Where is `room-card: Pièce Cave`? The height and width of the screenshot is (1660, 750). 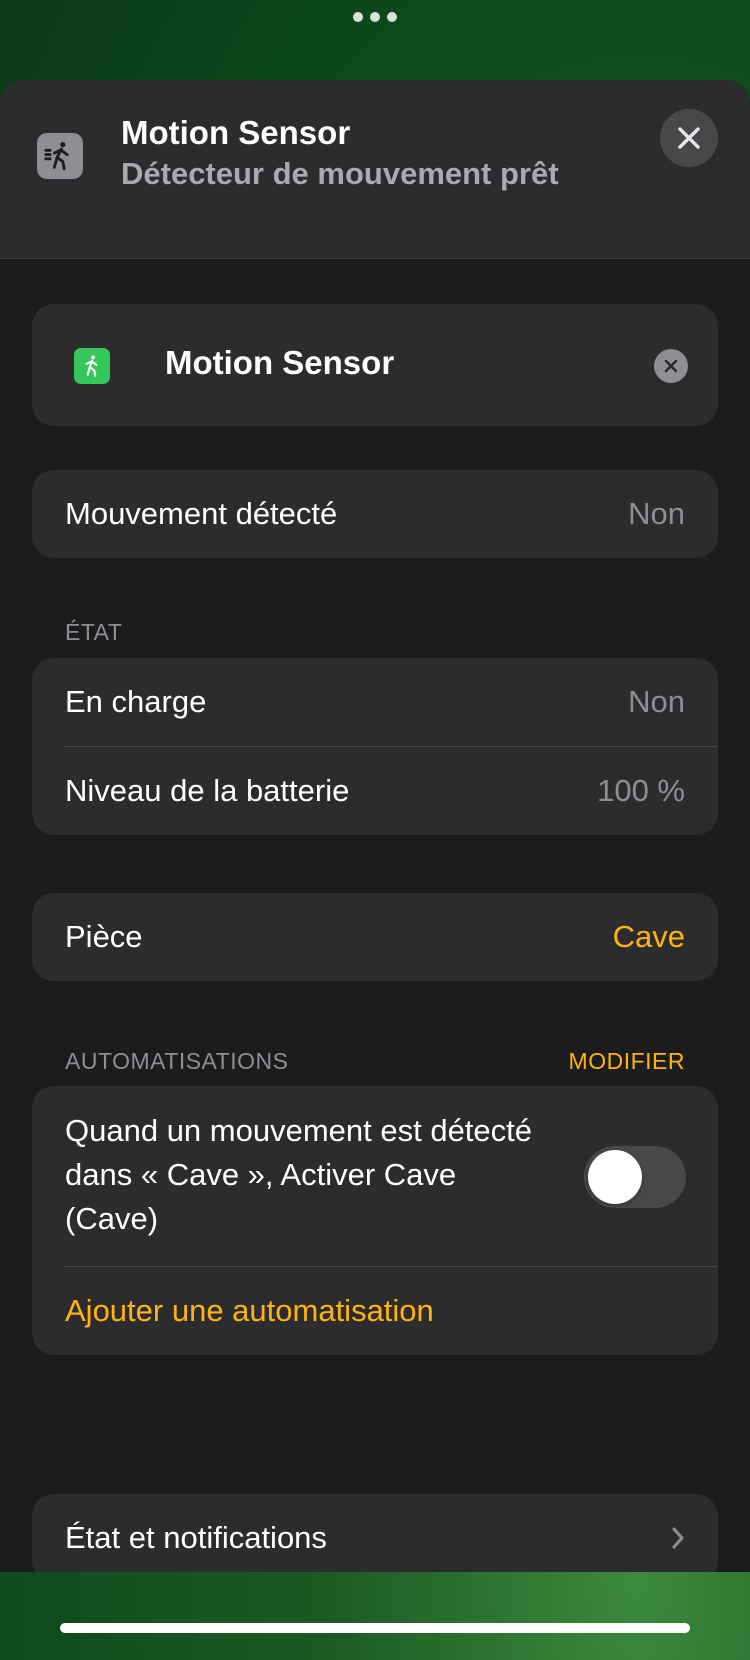
room-card: Pièce Cave is located at coordinates (375, 937).